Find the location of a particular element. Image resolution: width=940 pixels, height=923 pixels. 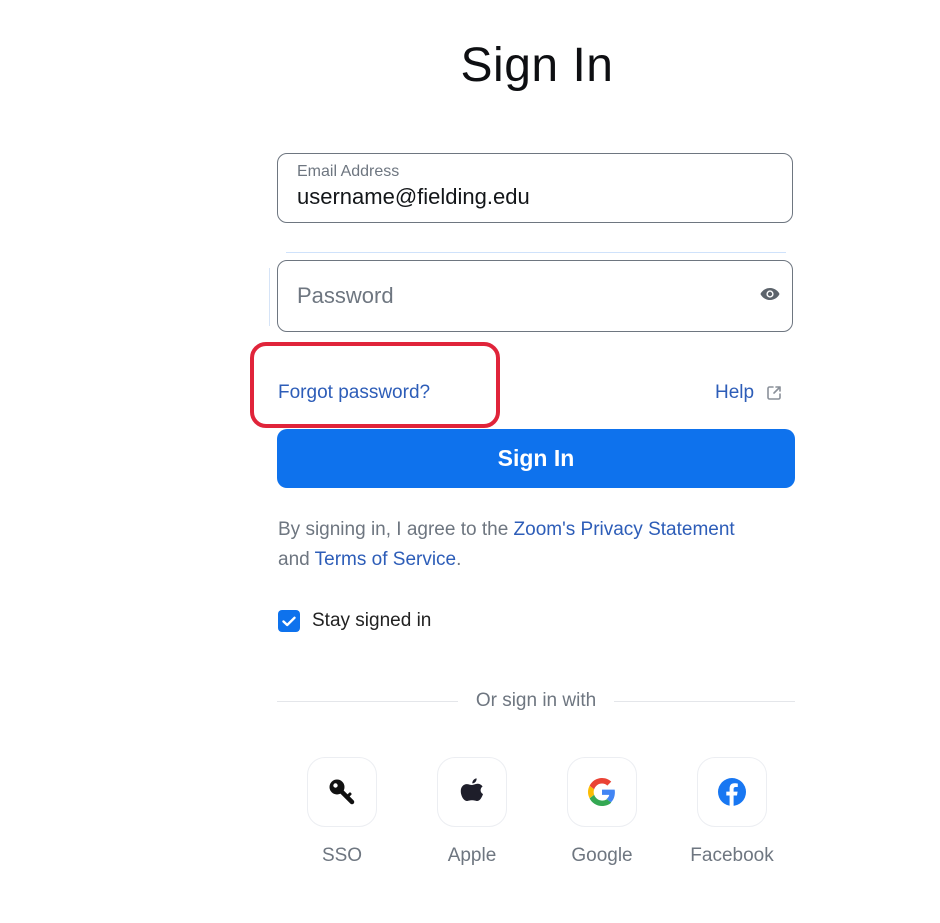

agreement-middle: and is located at coordinates (296, 559).